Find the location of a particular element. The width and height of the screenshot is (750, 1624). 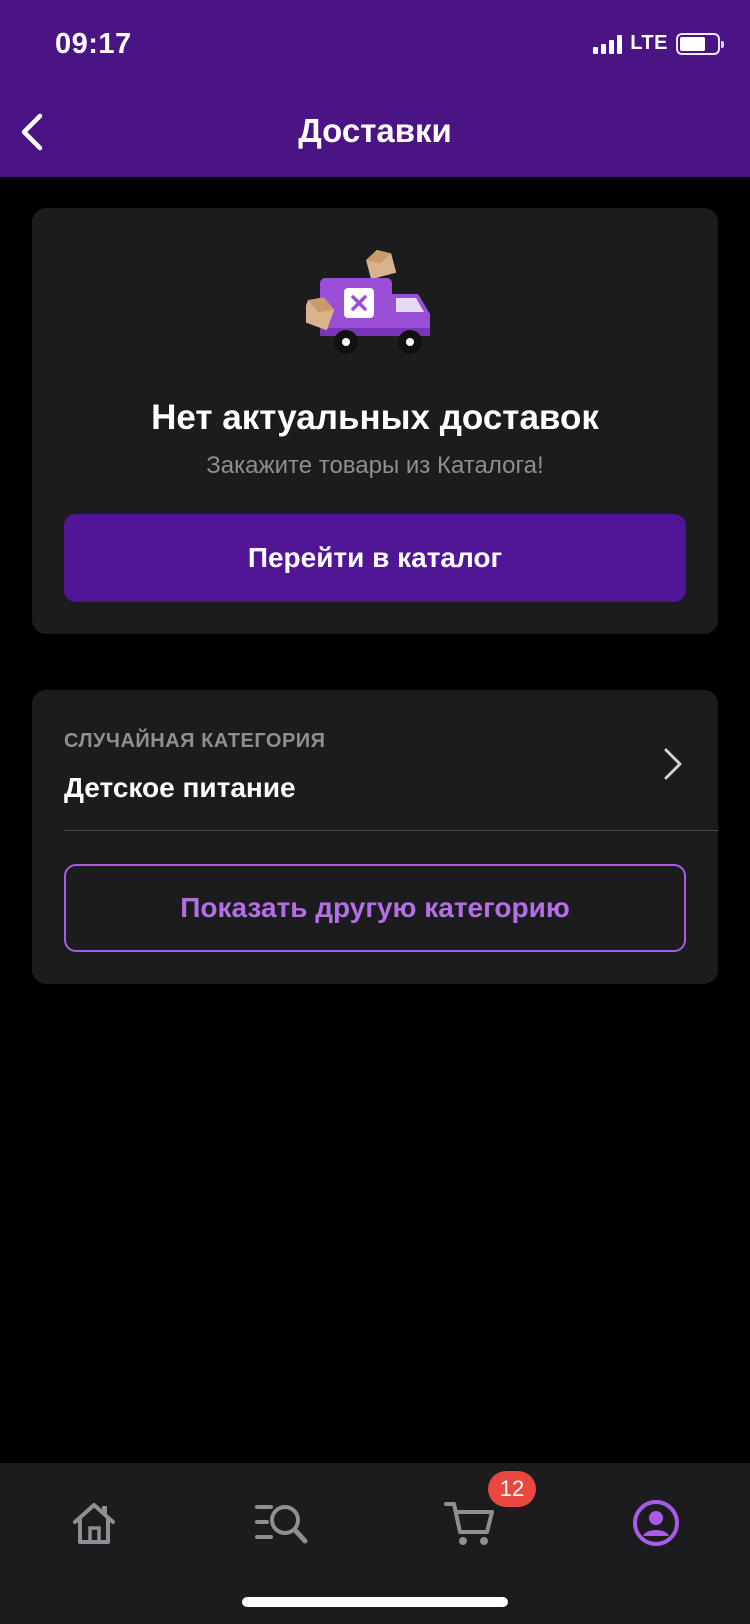

page-title: Доставки is located at coordinates (375, 130).